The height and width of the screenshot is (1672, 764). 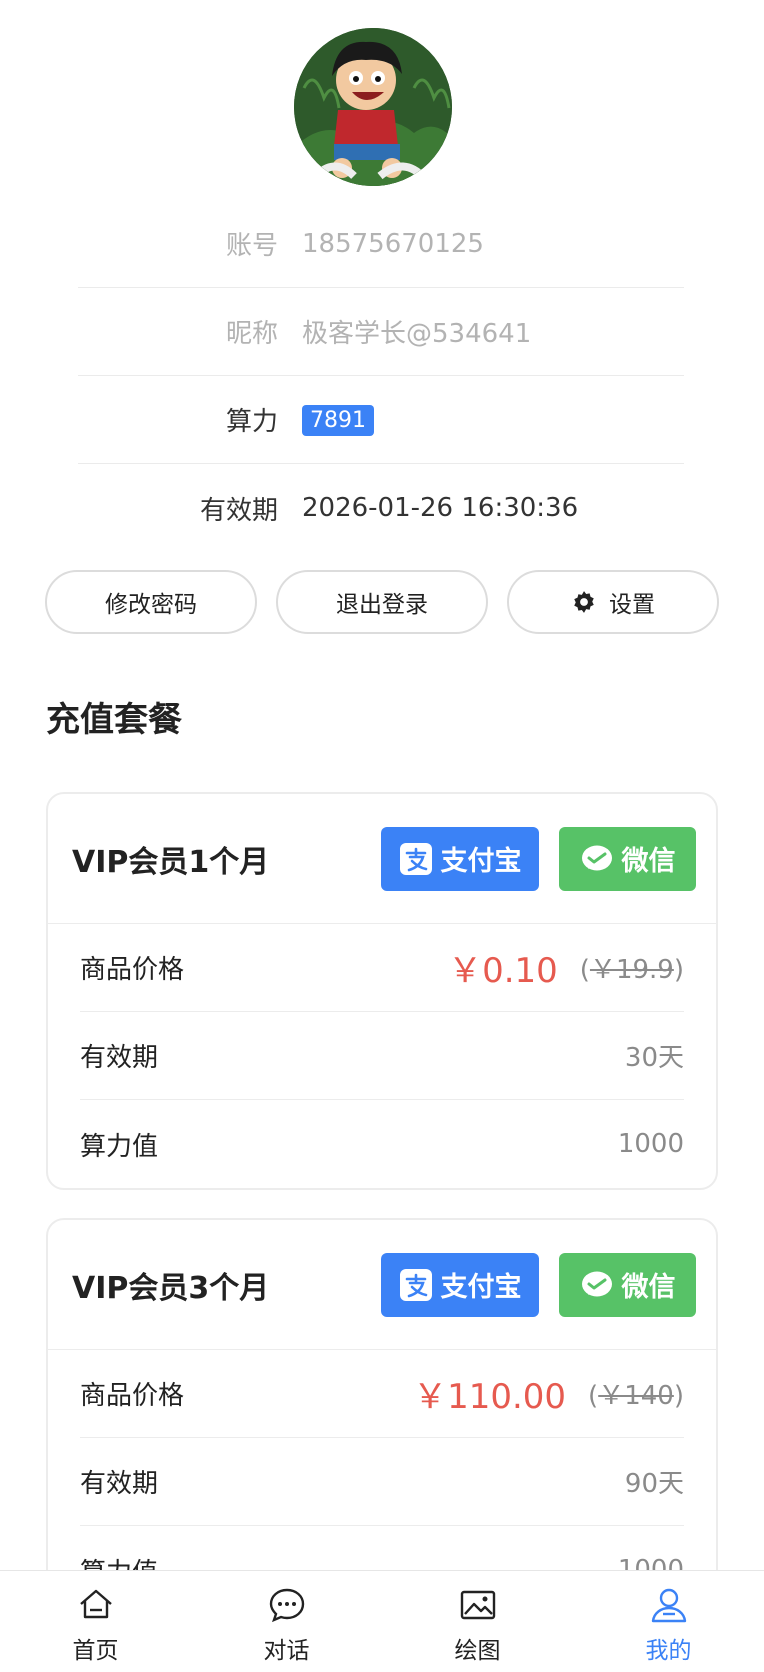 I want to click on tab-chat: 对话, so click(x=286, y=1621).